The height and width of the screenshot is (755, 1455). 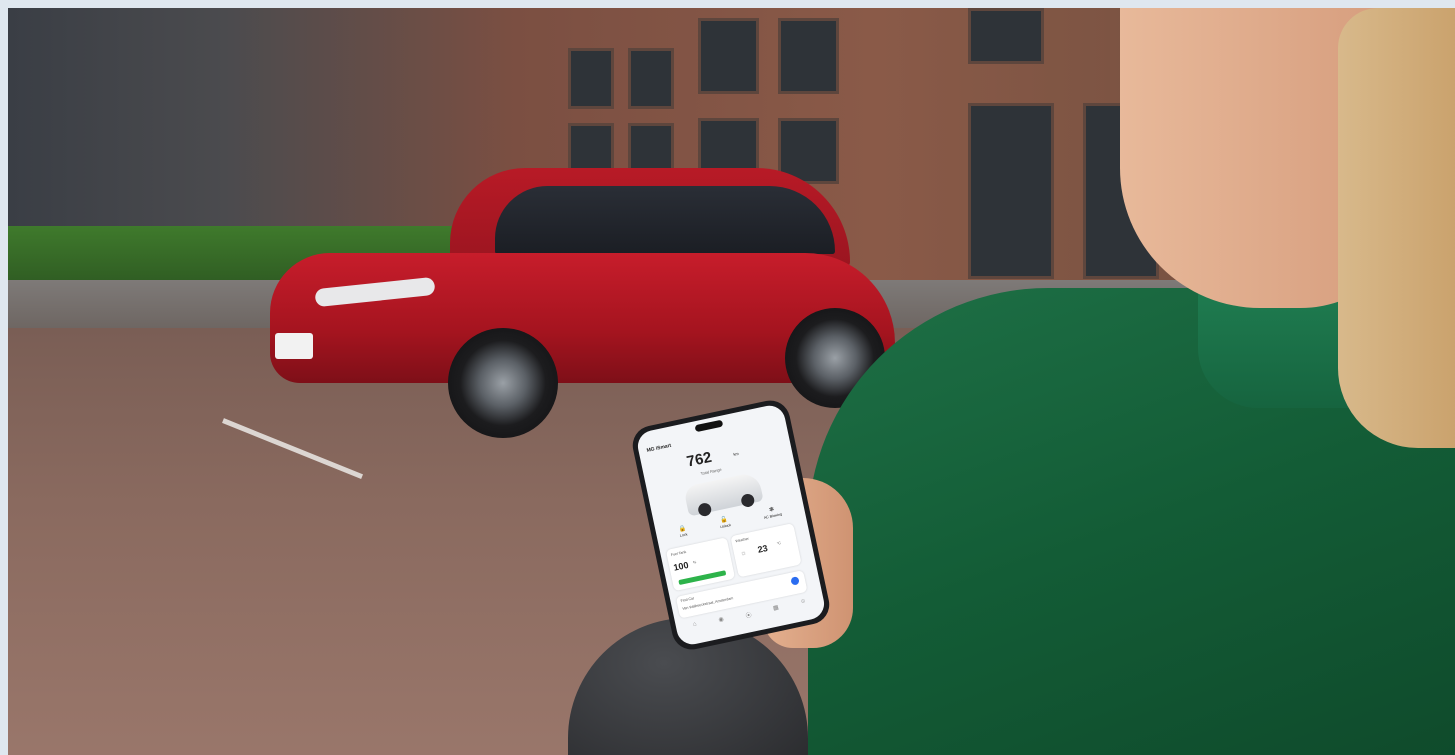 What do you see at coordinates (723, 494) in the screenshot?
I see `car-render` at bounding box center [723, 494].